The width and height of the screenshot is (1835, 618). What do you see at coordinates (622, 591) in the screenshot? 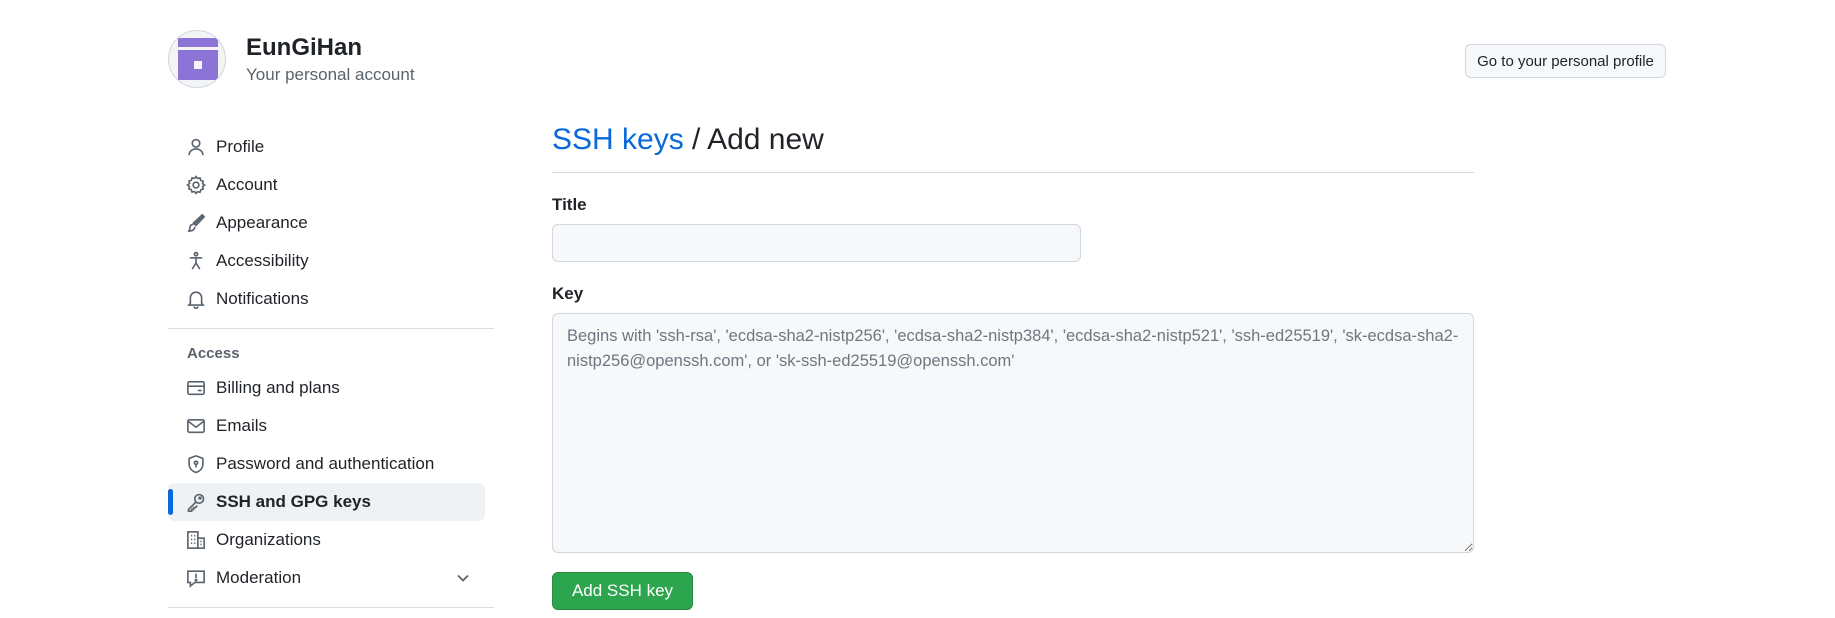
I see `add-ssh-key-button: Add SSH key` at bounding box center [622, 591].